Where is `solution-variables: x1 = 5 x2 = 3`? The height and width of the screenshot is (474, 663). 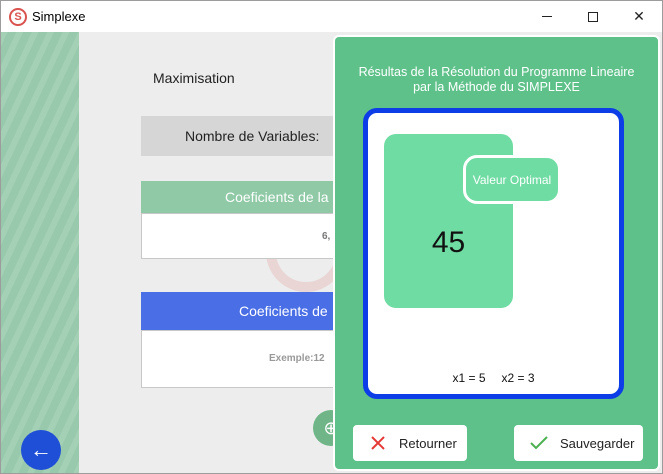
solution-variables: x1 = 5 x2 = 3 is located at coordinates (493, 378).